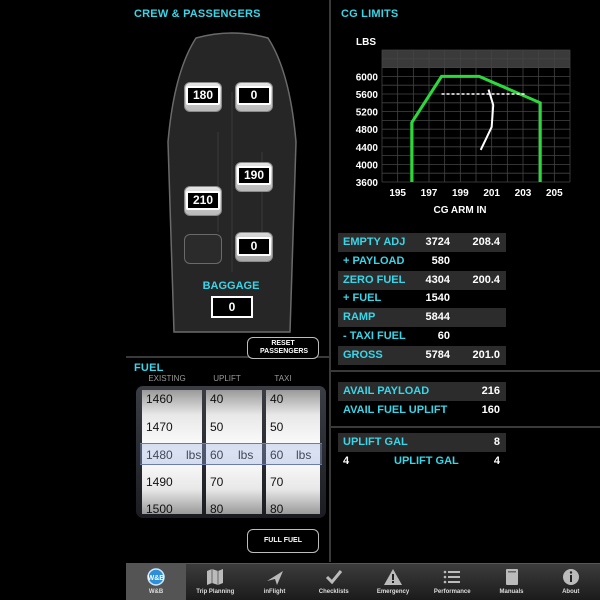 This screenshot has width=600, height=600. What do you see at coordinates (277, 508) in the screenshot?
I see `taxi-option: 80` at bounding box center [277, 508].